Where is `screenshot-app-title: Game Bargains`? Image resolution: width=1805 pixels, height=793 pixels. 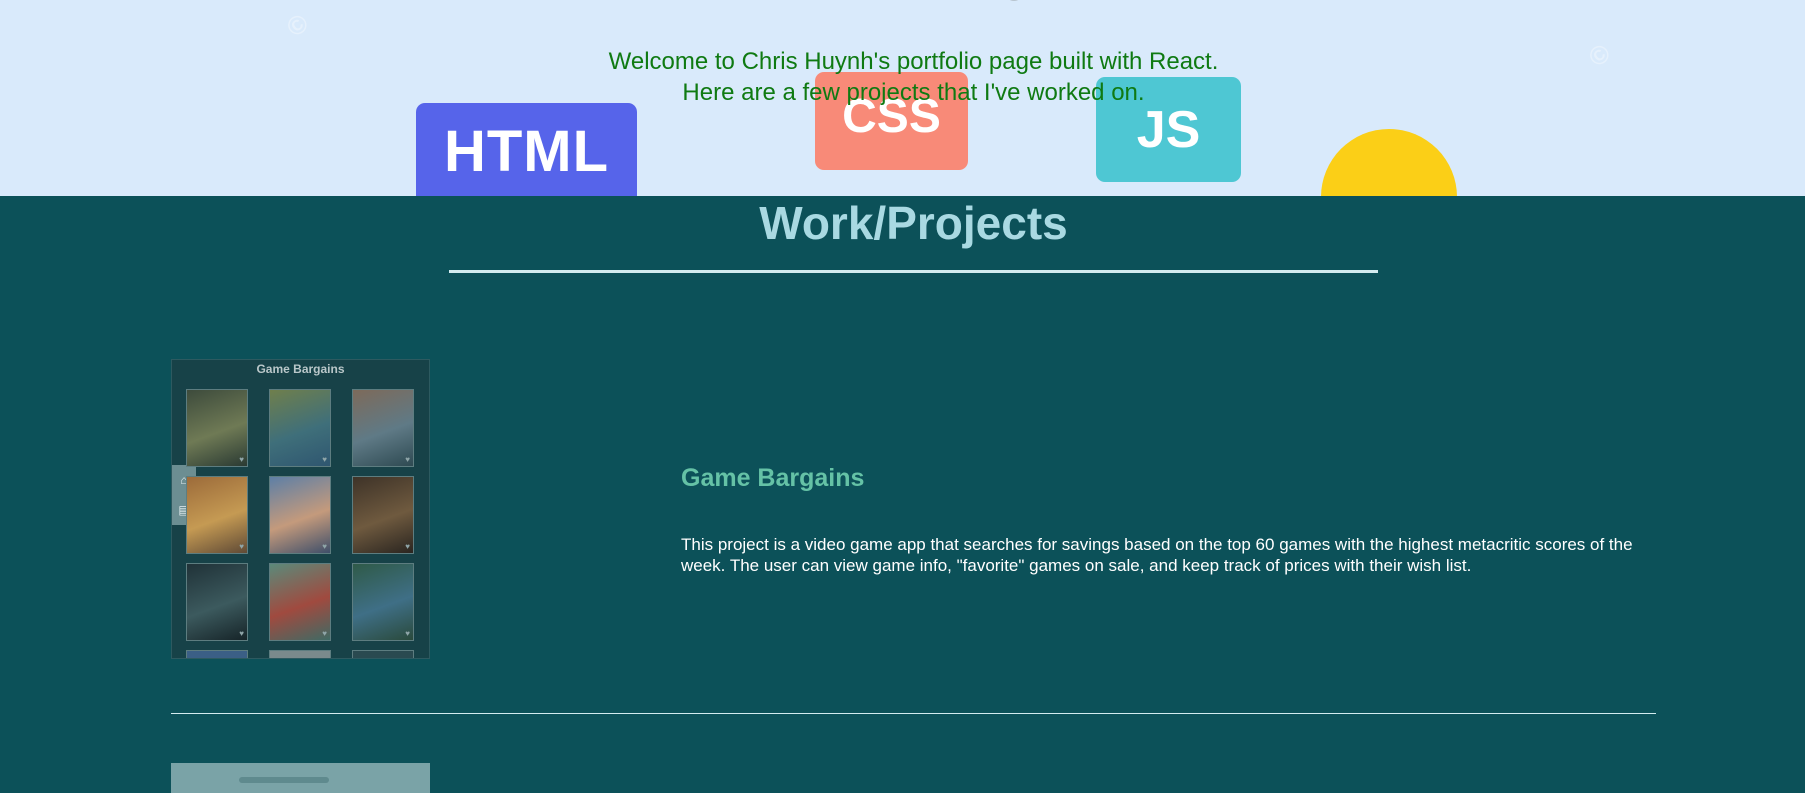 screenshot-app-title: Game Bargains is located at coordinates (300, 369).